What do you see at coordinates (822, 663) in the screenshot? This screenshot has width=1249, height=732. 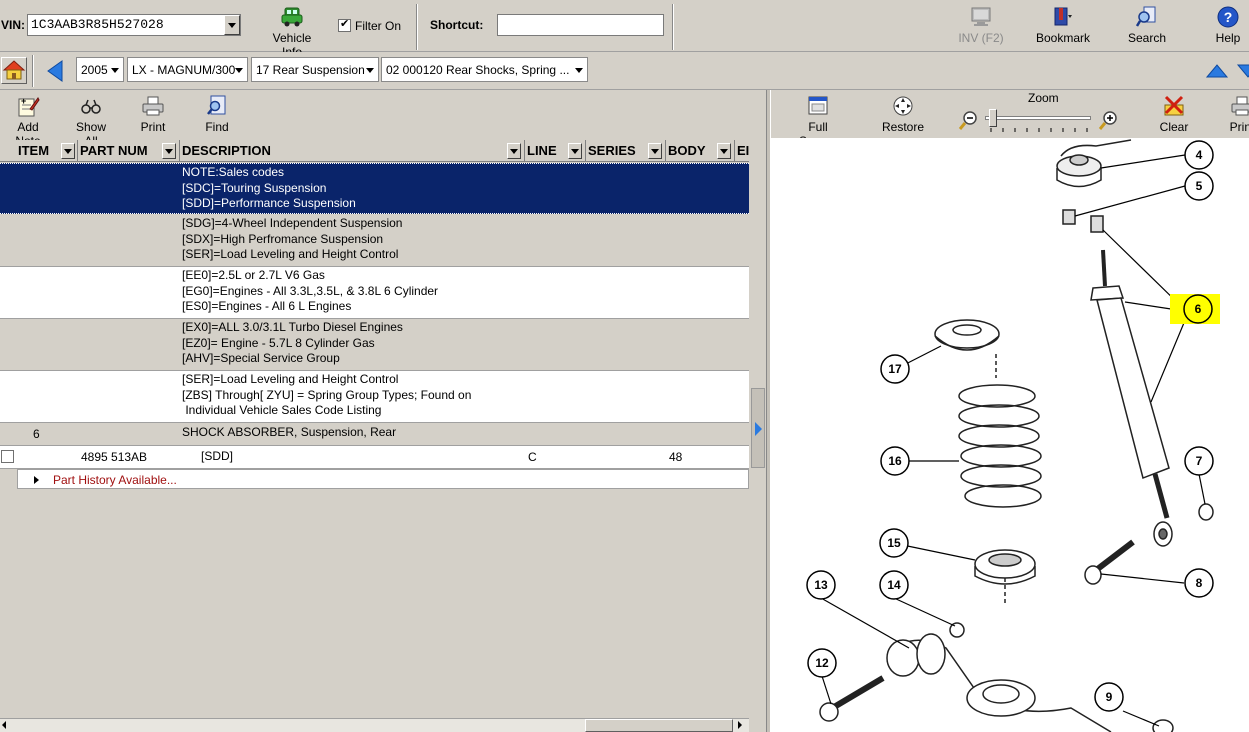 I see `callout-12: 12` at bounding box center [822, 663].